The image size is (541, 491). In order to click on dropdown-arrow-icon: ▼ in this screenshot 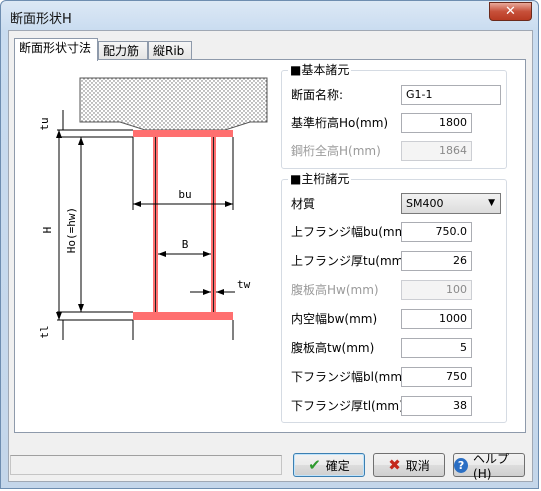, I will do `click(491, 203)`.